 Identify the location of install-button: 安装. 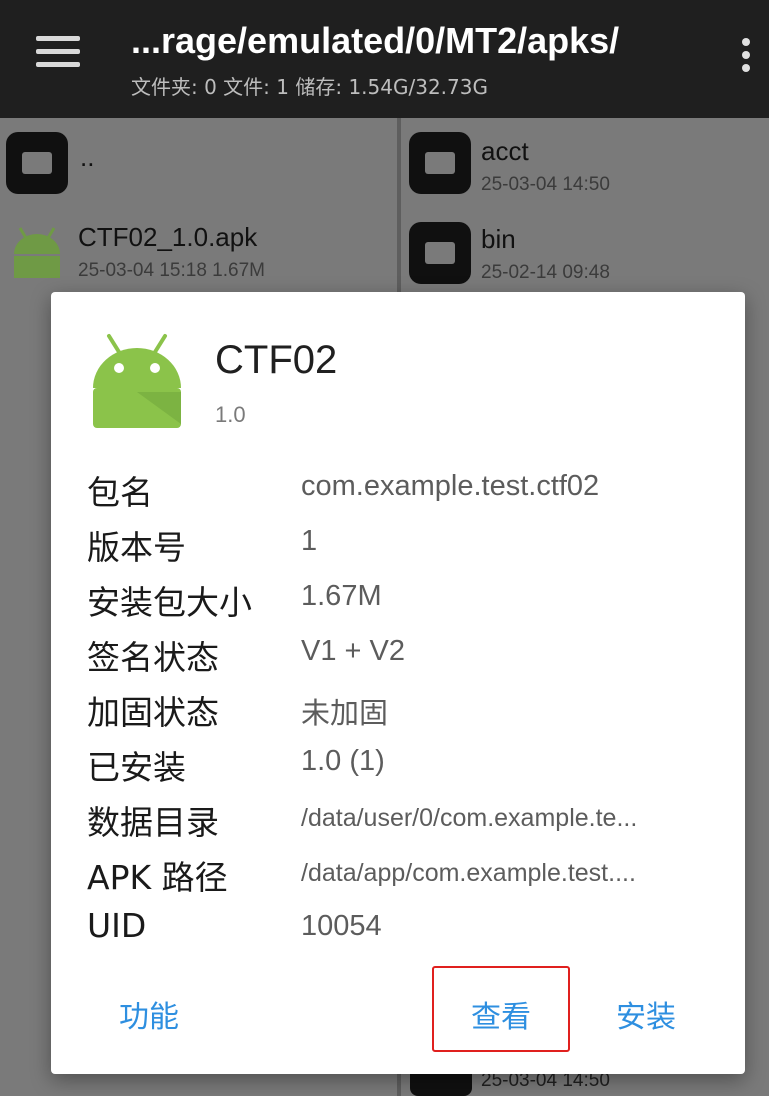
(646, 1014).